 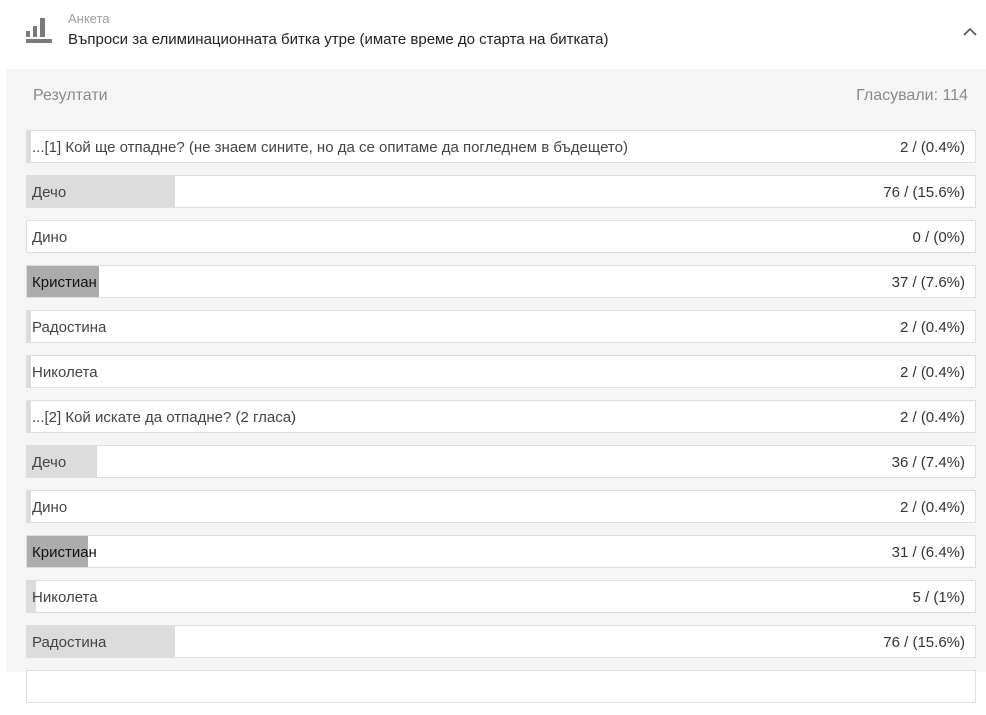 I want to click on chevron-up-icon, so click(x=970, y=32).